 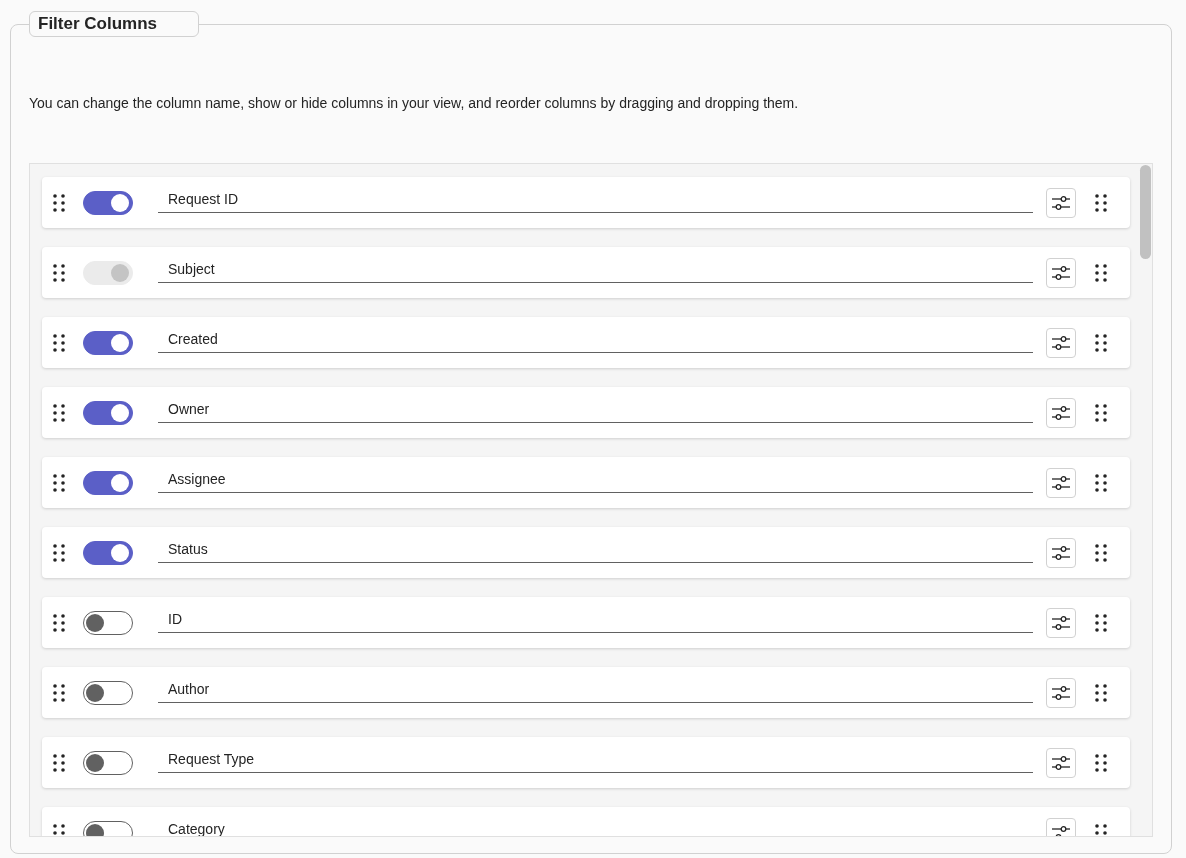 What do you see at coordinates (586, 692) in the screenshot?
I see `column-card: Author` at bounding box center [586, 692].